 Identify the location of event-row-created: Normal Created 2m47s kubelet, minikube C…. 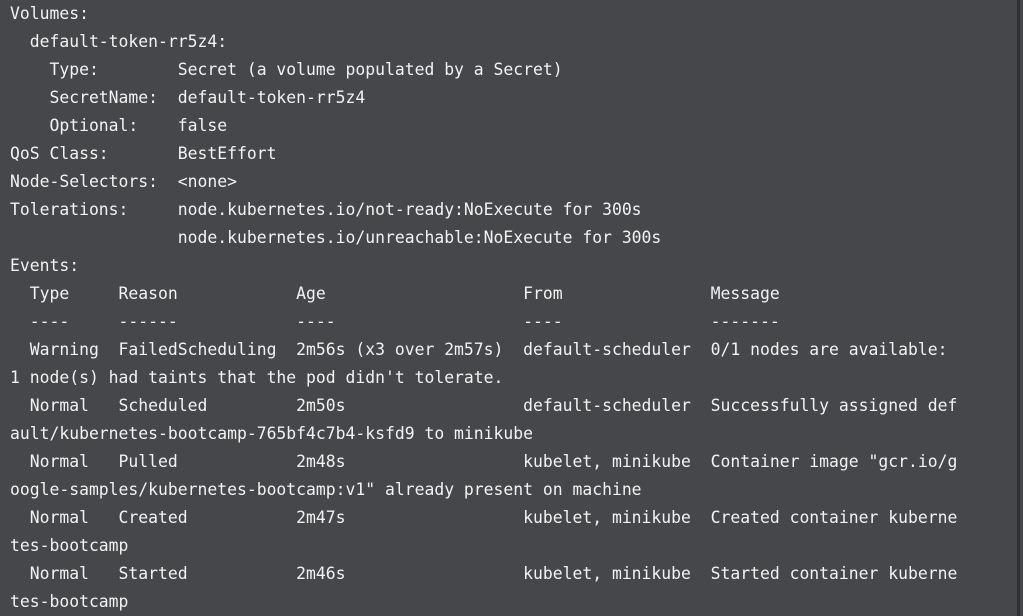
(484, 517).